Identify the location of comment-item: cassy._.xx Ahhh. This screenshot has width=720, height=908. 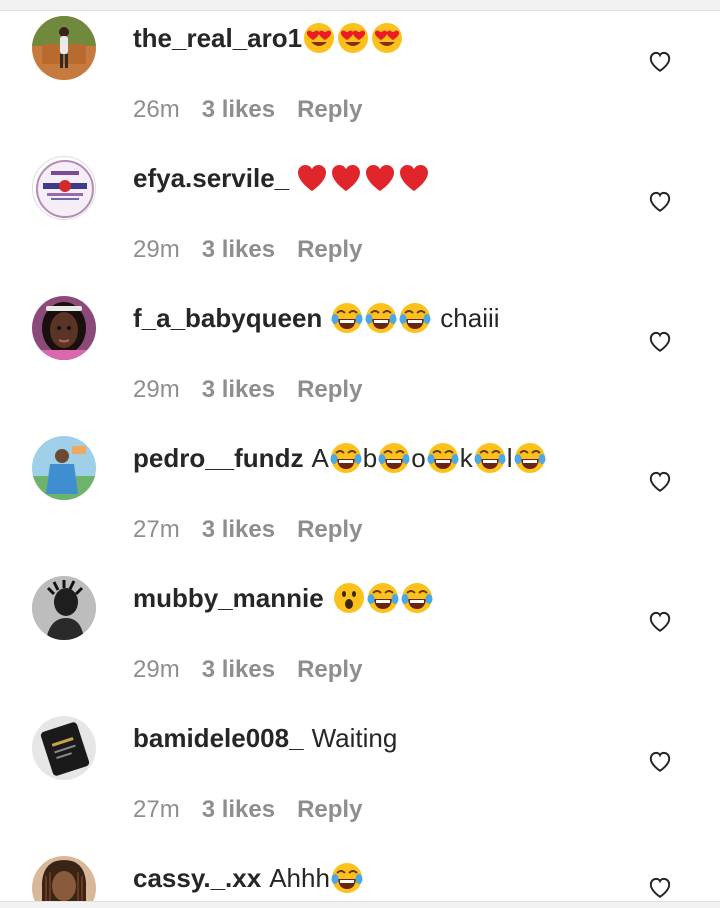
(360, 878).